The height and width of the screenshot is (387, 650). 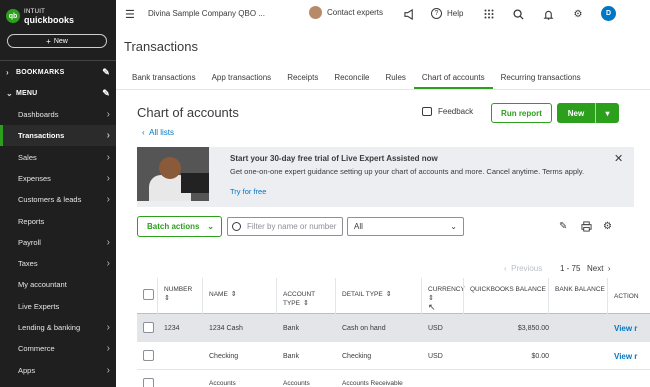 What do you see at coordinates (58, 263) in the screenshot?
I see `sidebar-item-taxes: Taxes ›` at bounding box center [58, 263].